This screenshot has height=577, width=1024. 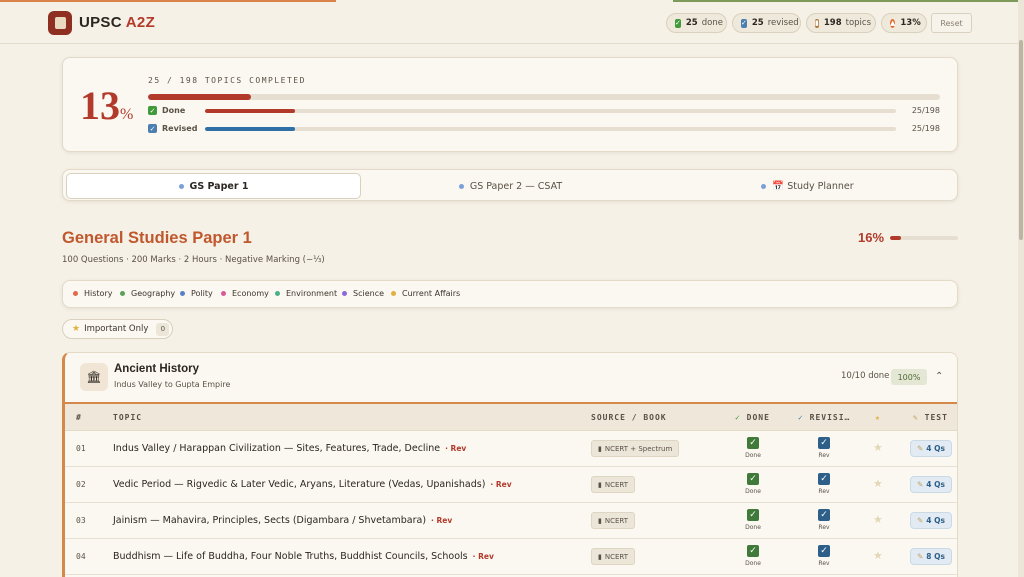 I want to click on app-brand: UPSC A2Z, so click(x=117, y=22).